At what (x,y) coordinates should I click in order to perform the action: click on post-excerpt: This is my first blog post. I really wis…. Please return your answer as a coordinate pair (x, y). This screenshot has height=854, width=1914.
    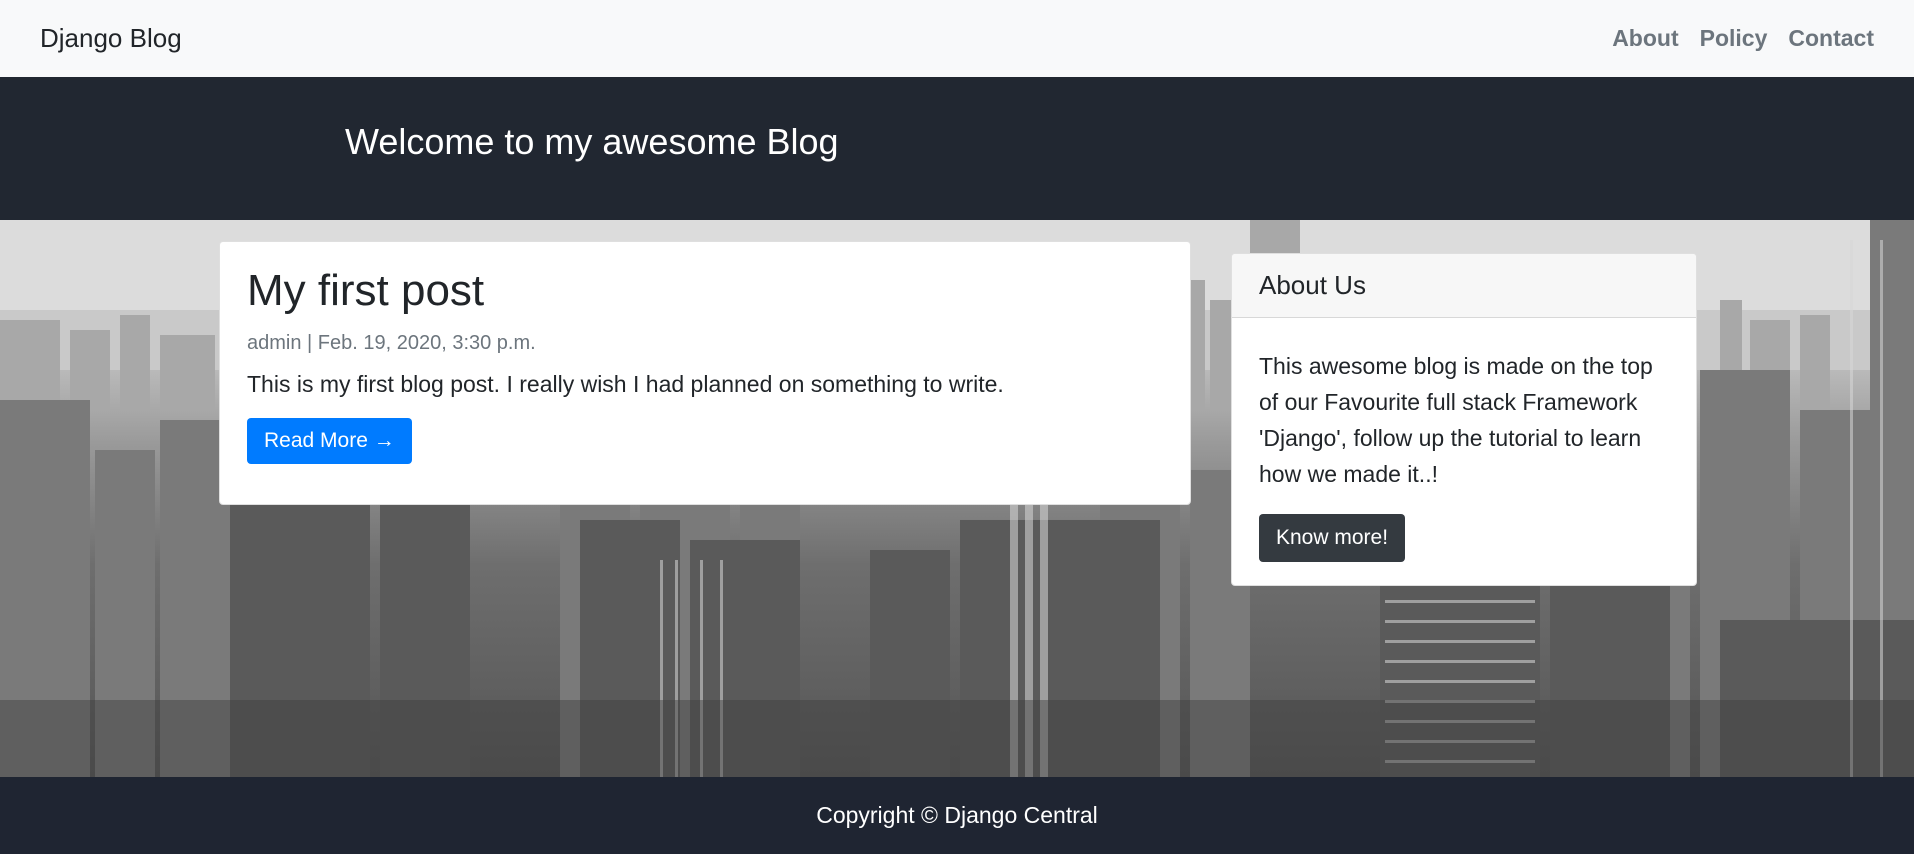
    Looking at the image, I should click on (625, 383).